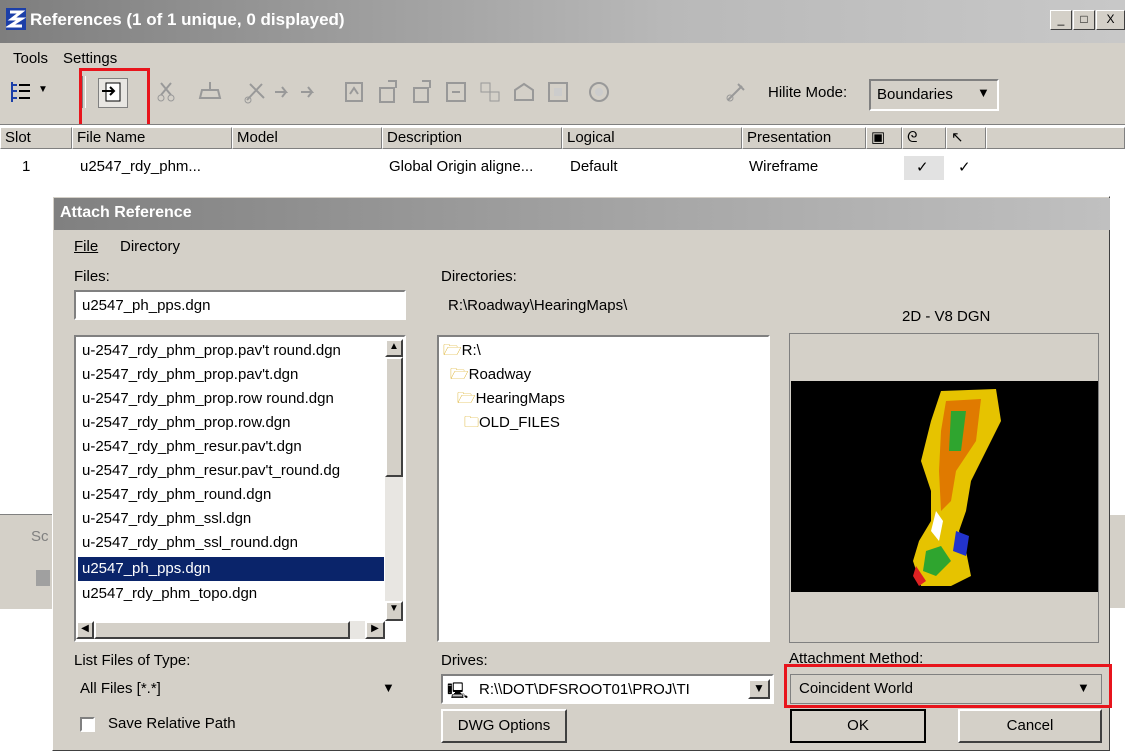 The width and height of the screenshot is (1125, 751). What do you see at coordinates (222, 630) in the screenshot?
I see `hscroll-thumb` at bounding box center [222, 630].